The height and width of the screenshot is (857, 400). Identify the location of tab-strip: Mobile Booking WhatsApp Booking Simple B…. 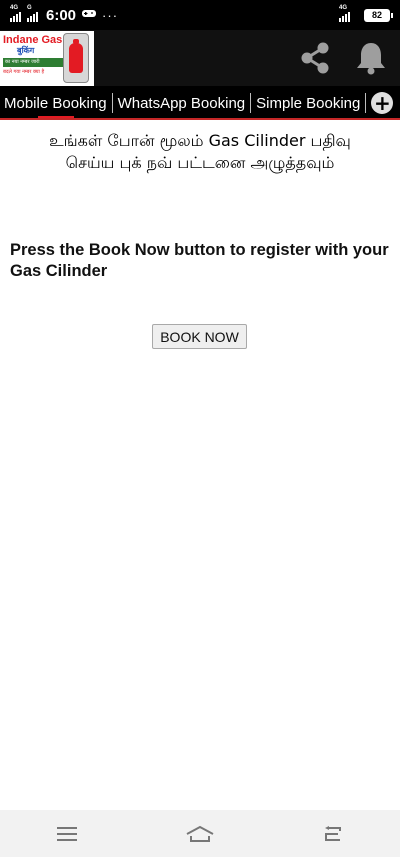
(200, 103).